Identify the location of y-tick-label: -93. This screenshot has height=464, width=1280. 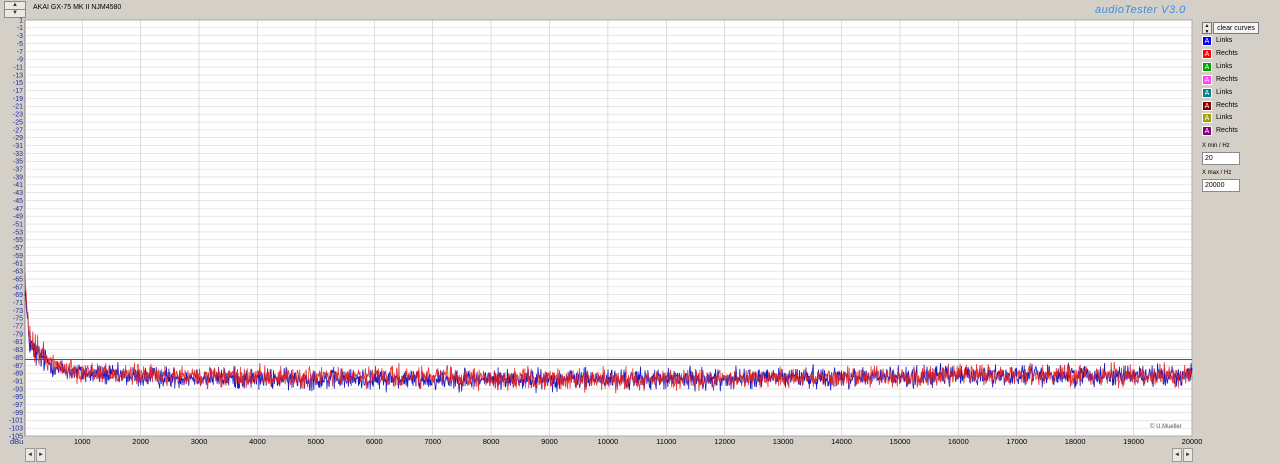
(18, 389).